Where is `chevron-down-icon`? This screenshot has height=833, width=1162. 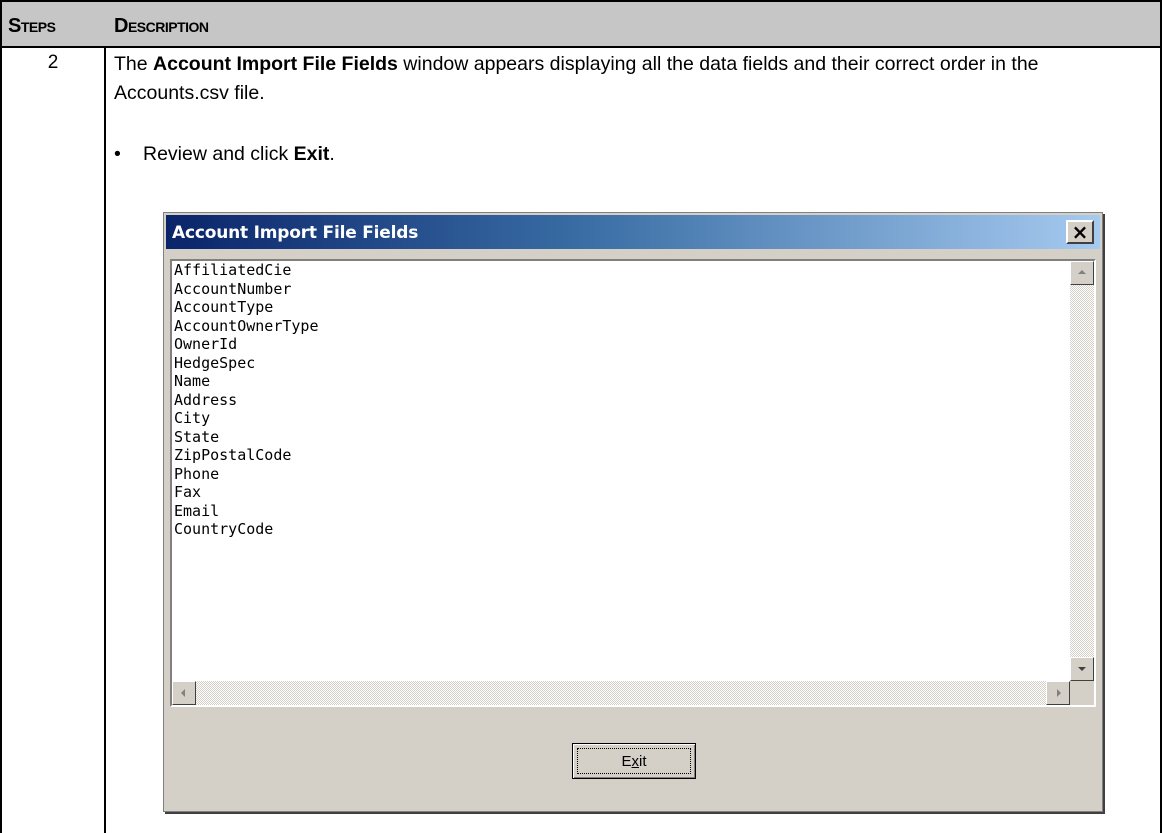 chevron-down-icon is located at coordinates (1082, 669).